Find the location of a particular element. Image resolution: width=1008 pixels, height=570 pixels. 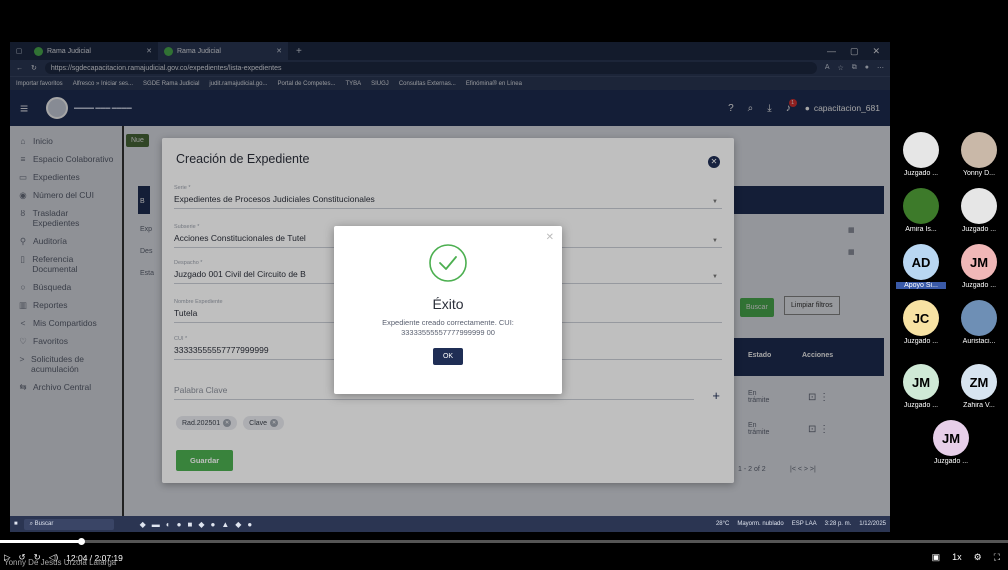

clock-date: 1/12/2025 is located at coordinates (872, 524).